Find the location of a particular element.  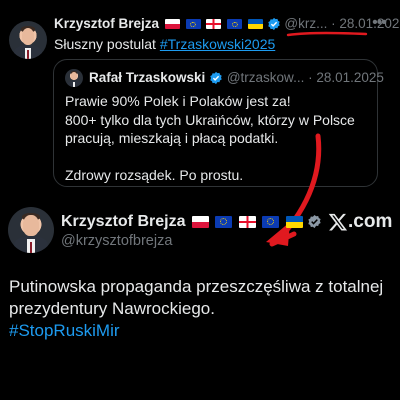

avatar-krzysztof-brejza is located at coordinates (28, 40).